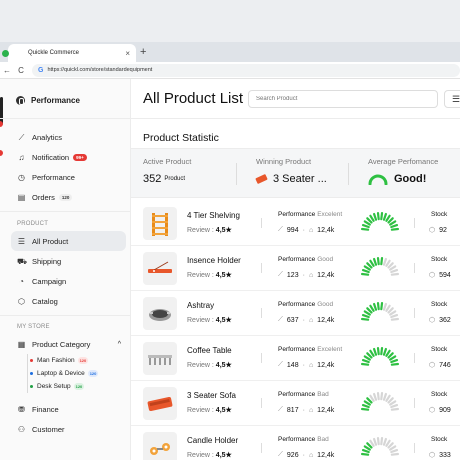 The image size is (460, 460). What do you see at coordinates (21, 301) in the screenshot?
I see `catalog-icon: ⬡` at bounding box center [21, 301].